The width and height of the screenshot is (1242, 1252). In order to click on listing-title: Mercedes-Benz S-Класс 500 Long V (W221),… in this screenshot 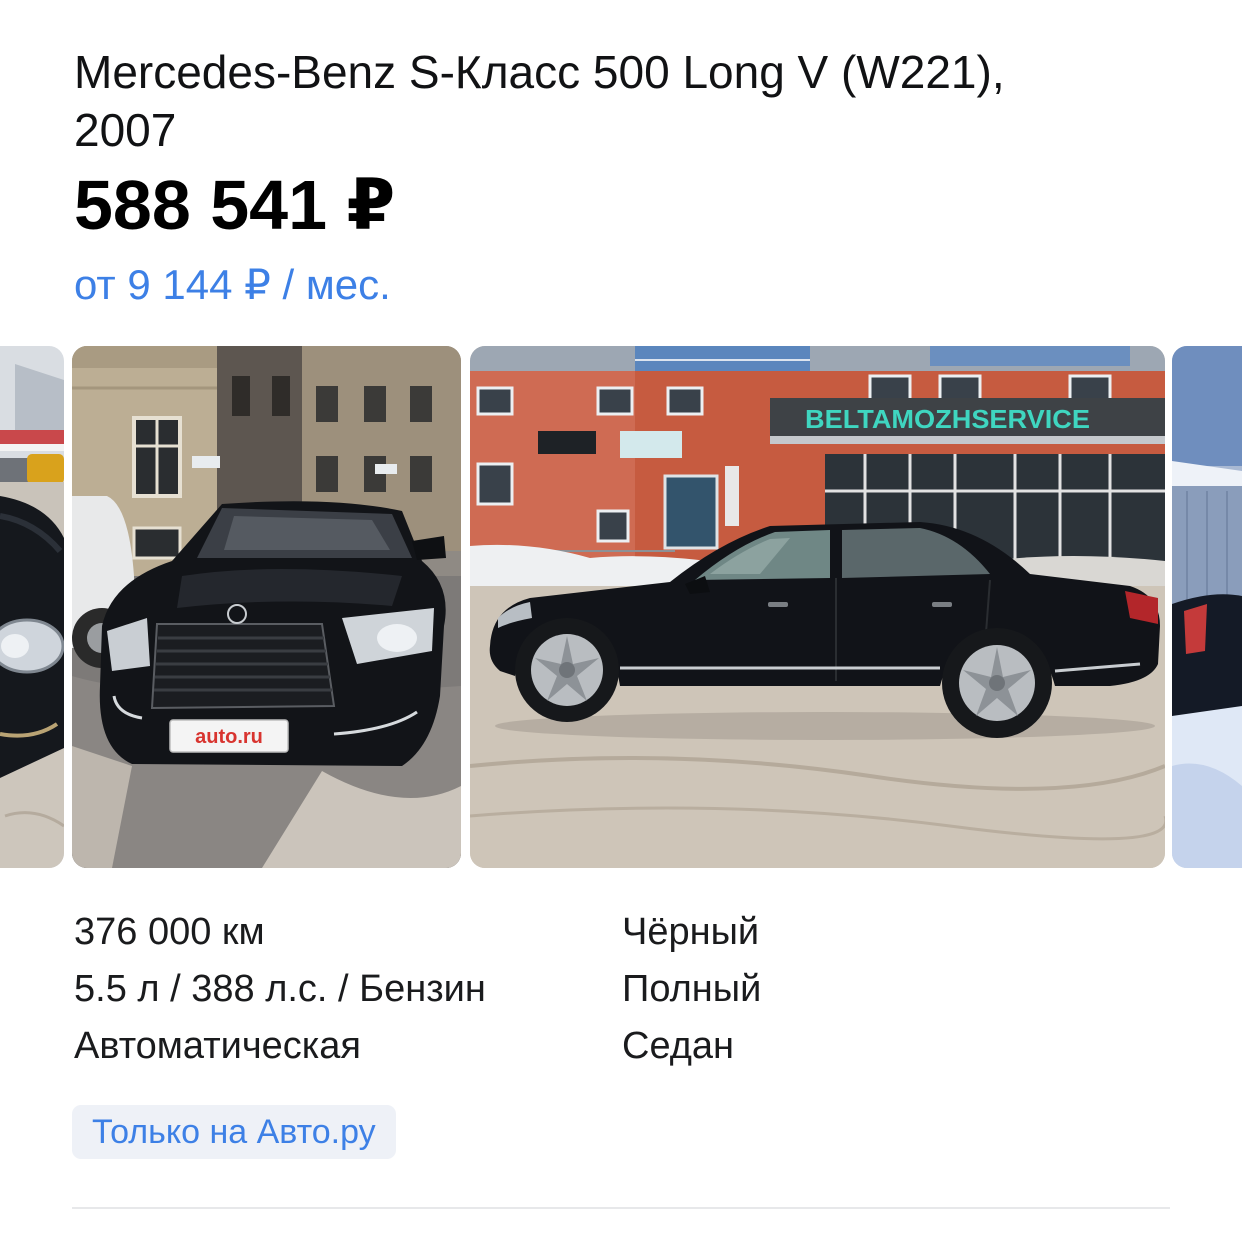, I will do `click(579, 101)`.